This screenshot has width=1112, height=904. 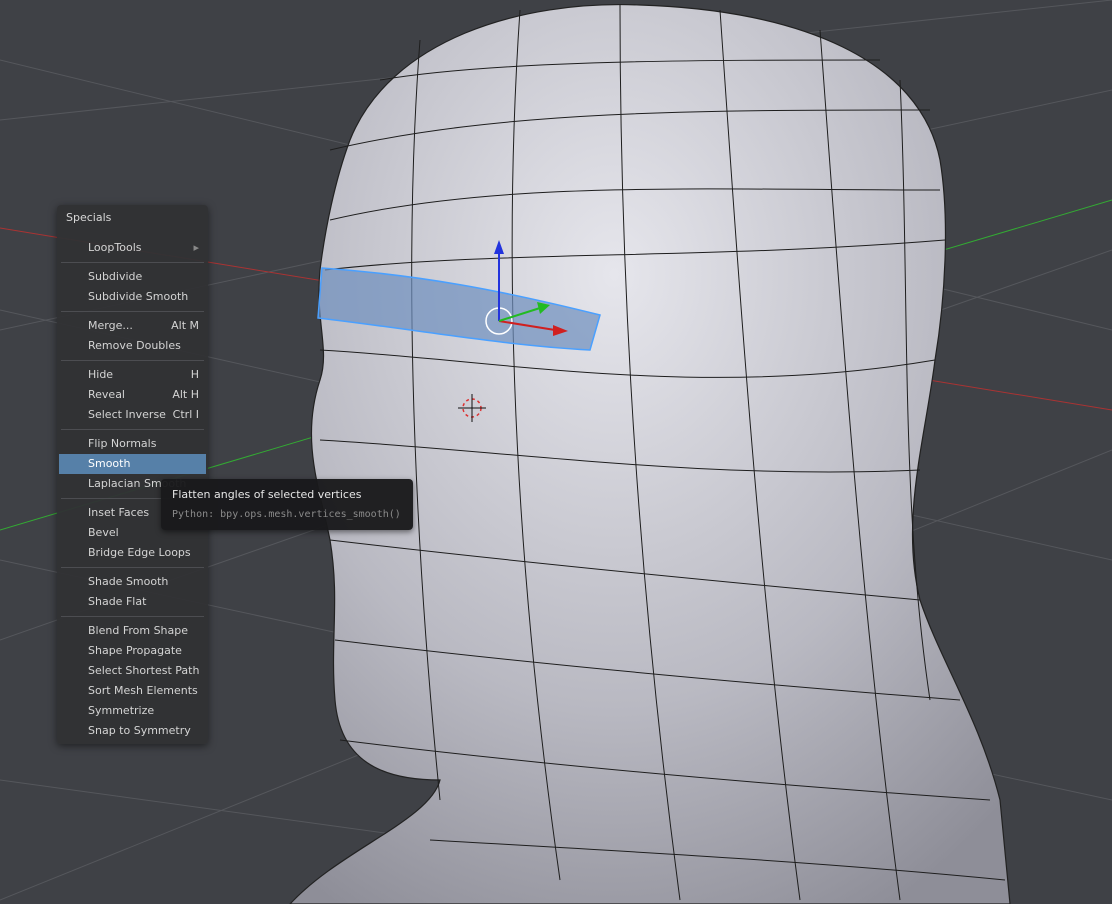 What do you see at coordinates (122, 443) in the screenshot?
I see `menu-item-label: Flip Normals` at bounding box center [122, 443].